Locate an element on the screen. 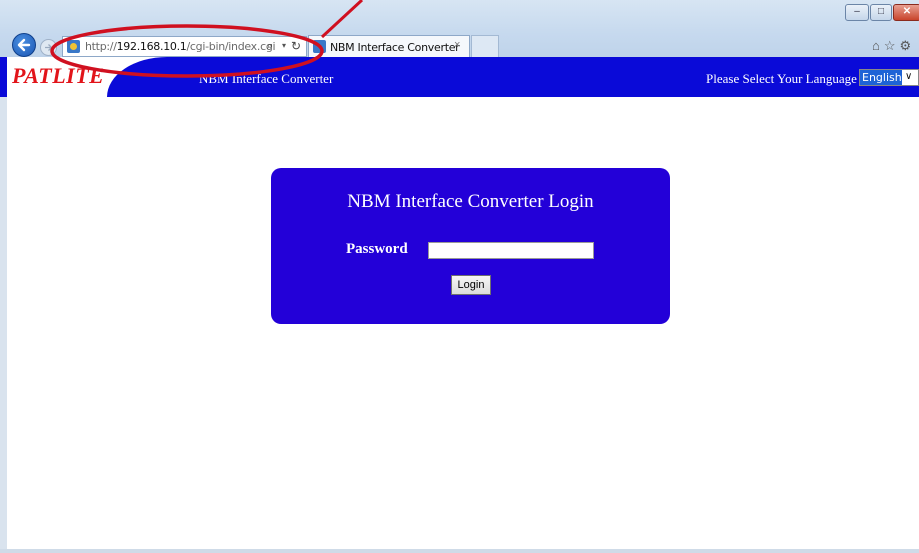  minimize-button: – is located at coordinates (857, 12).